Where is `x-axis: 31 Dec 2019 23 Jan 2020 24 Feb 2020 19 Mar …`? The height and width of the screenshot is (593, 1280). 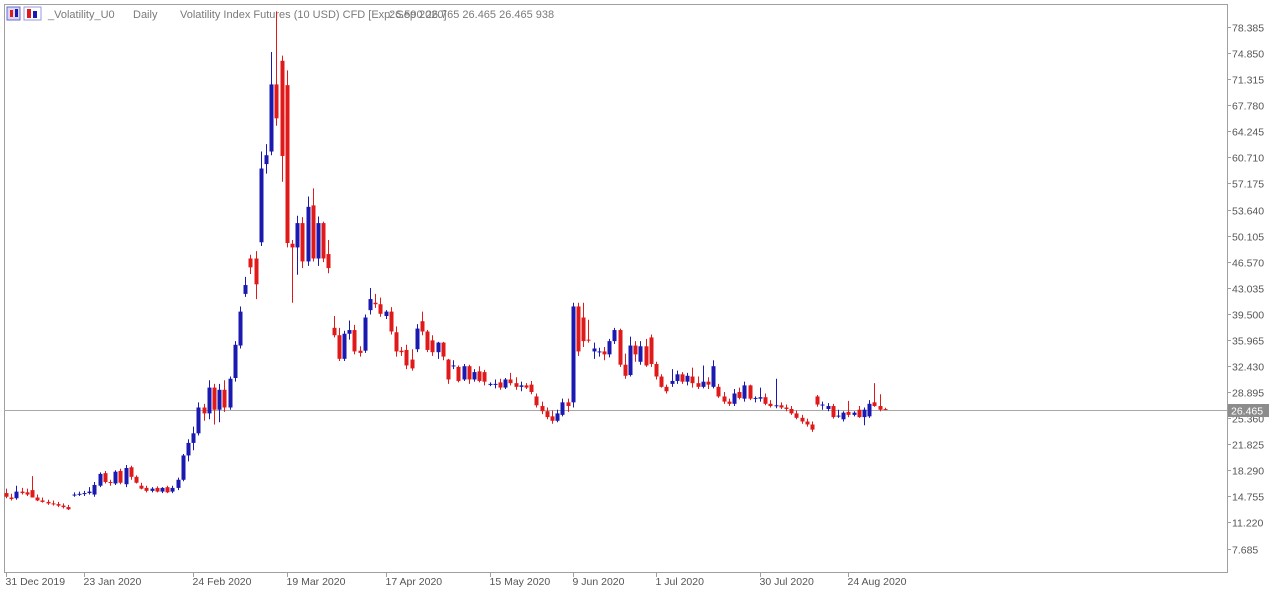 x-axis: 31 Dec 2019 23 Jan 2020 24 Feb 2020 19 Mar … is located at coordinates (456, 580).